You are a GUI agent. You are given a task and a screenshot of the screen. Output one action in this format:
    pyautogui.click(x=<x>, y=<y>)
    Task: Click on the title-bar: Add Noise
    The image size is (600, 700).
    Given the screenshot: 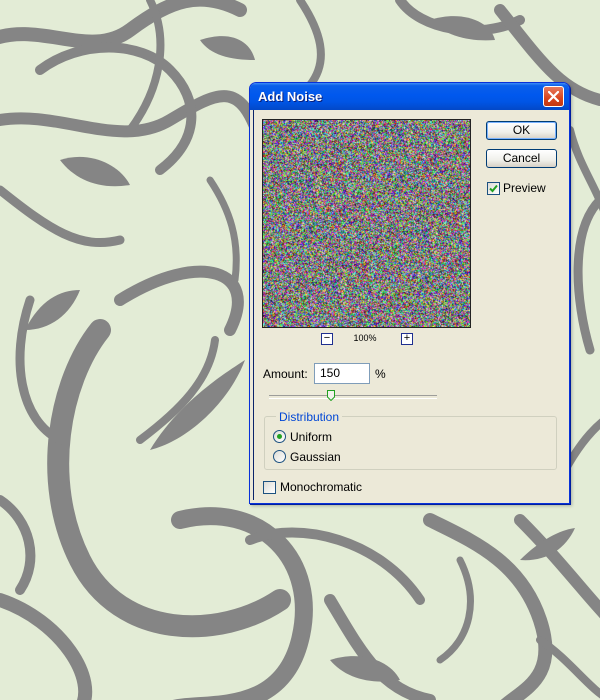 What is the action you would take?
    pyautogui.click(x=409, y=96)
    